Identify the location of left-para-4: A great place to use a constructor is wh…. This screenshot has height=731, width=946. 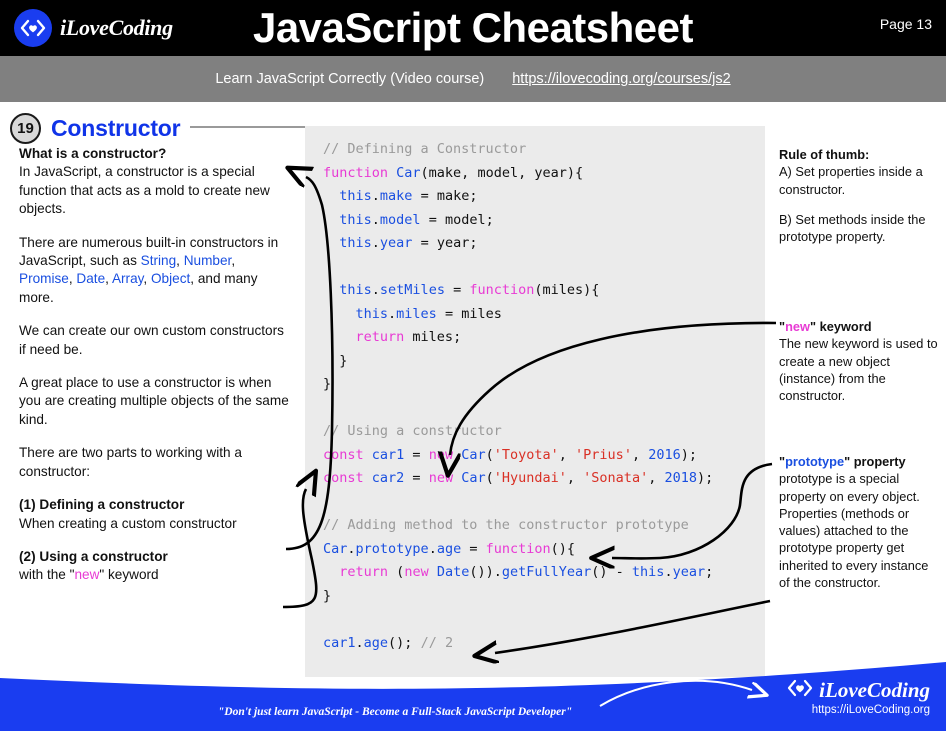
(154, 401).